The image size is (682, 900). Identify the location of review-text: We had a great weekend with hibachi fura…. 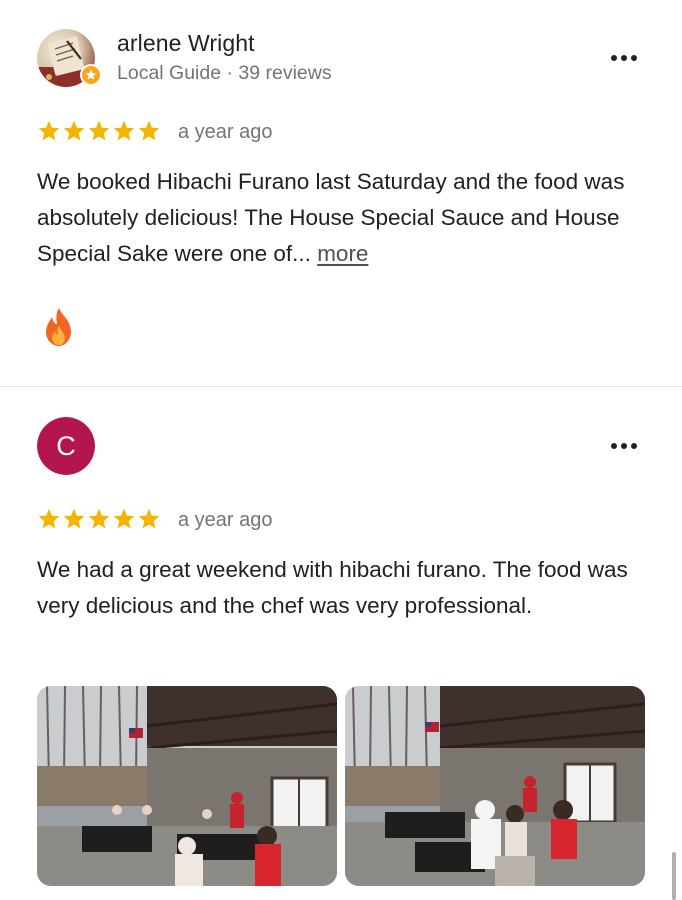
(342, 588).